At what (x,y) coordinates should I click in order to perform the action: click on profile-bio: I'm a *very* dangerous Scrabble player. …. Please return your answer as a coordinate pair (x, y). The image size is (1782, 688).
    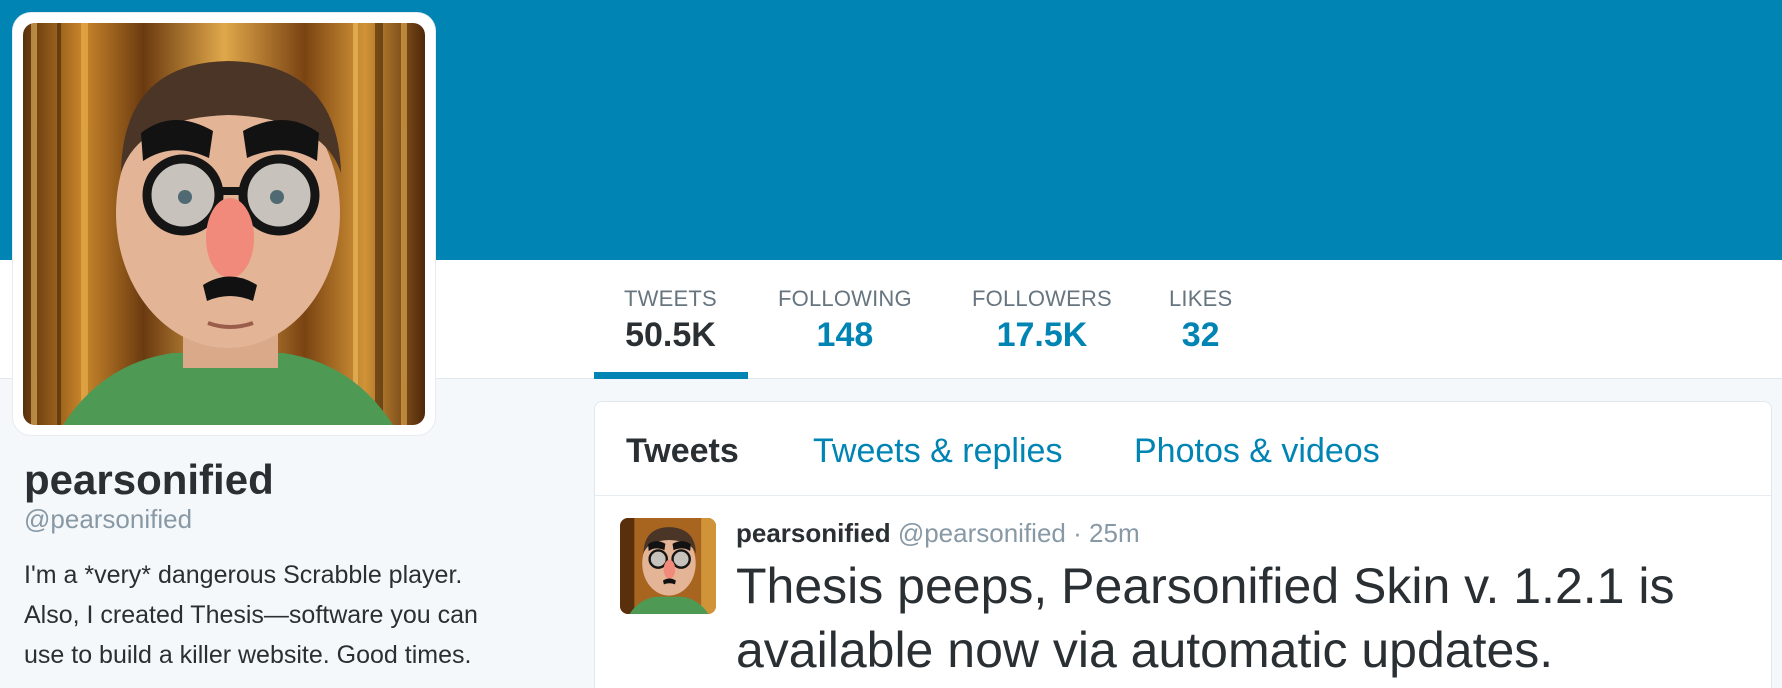
    Looking at the image, I should click on (294, 615).